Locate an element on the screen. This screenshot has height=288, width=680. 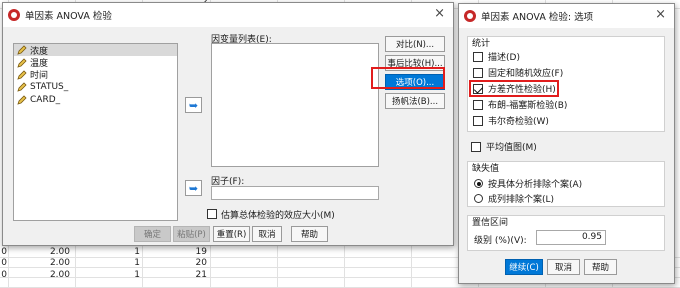
checkbox-label: 描述(D) is located at coordinates (504, 58).